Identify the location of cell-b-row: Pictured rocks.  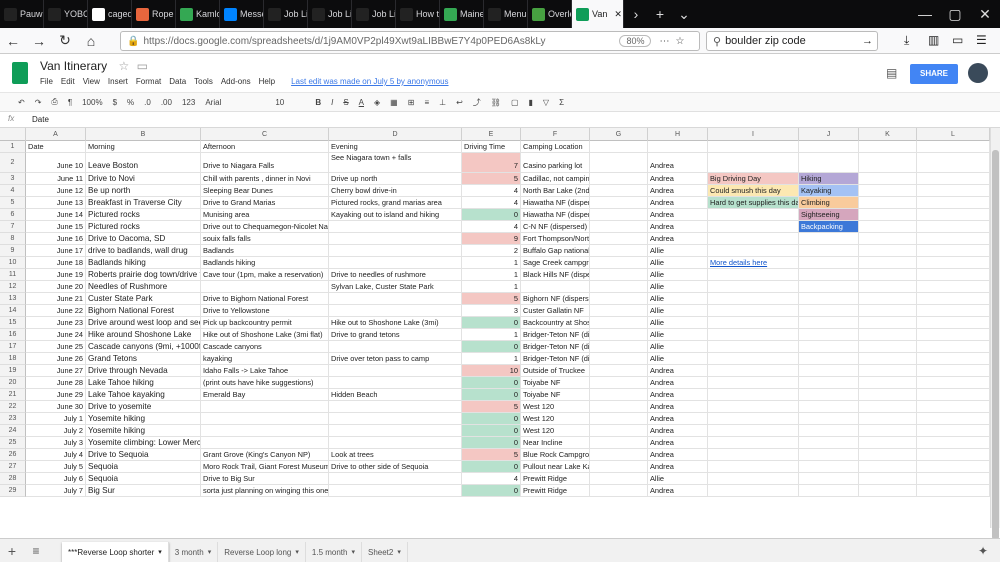
(143, 215).